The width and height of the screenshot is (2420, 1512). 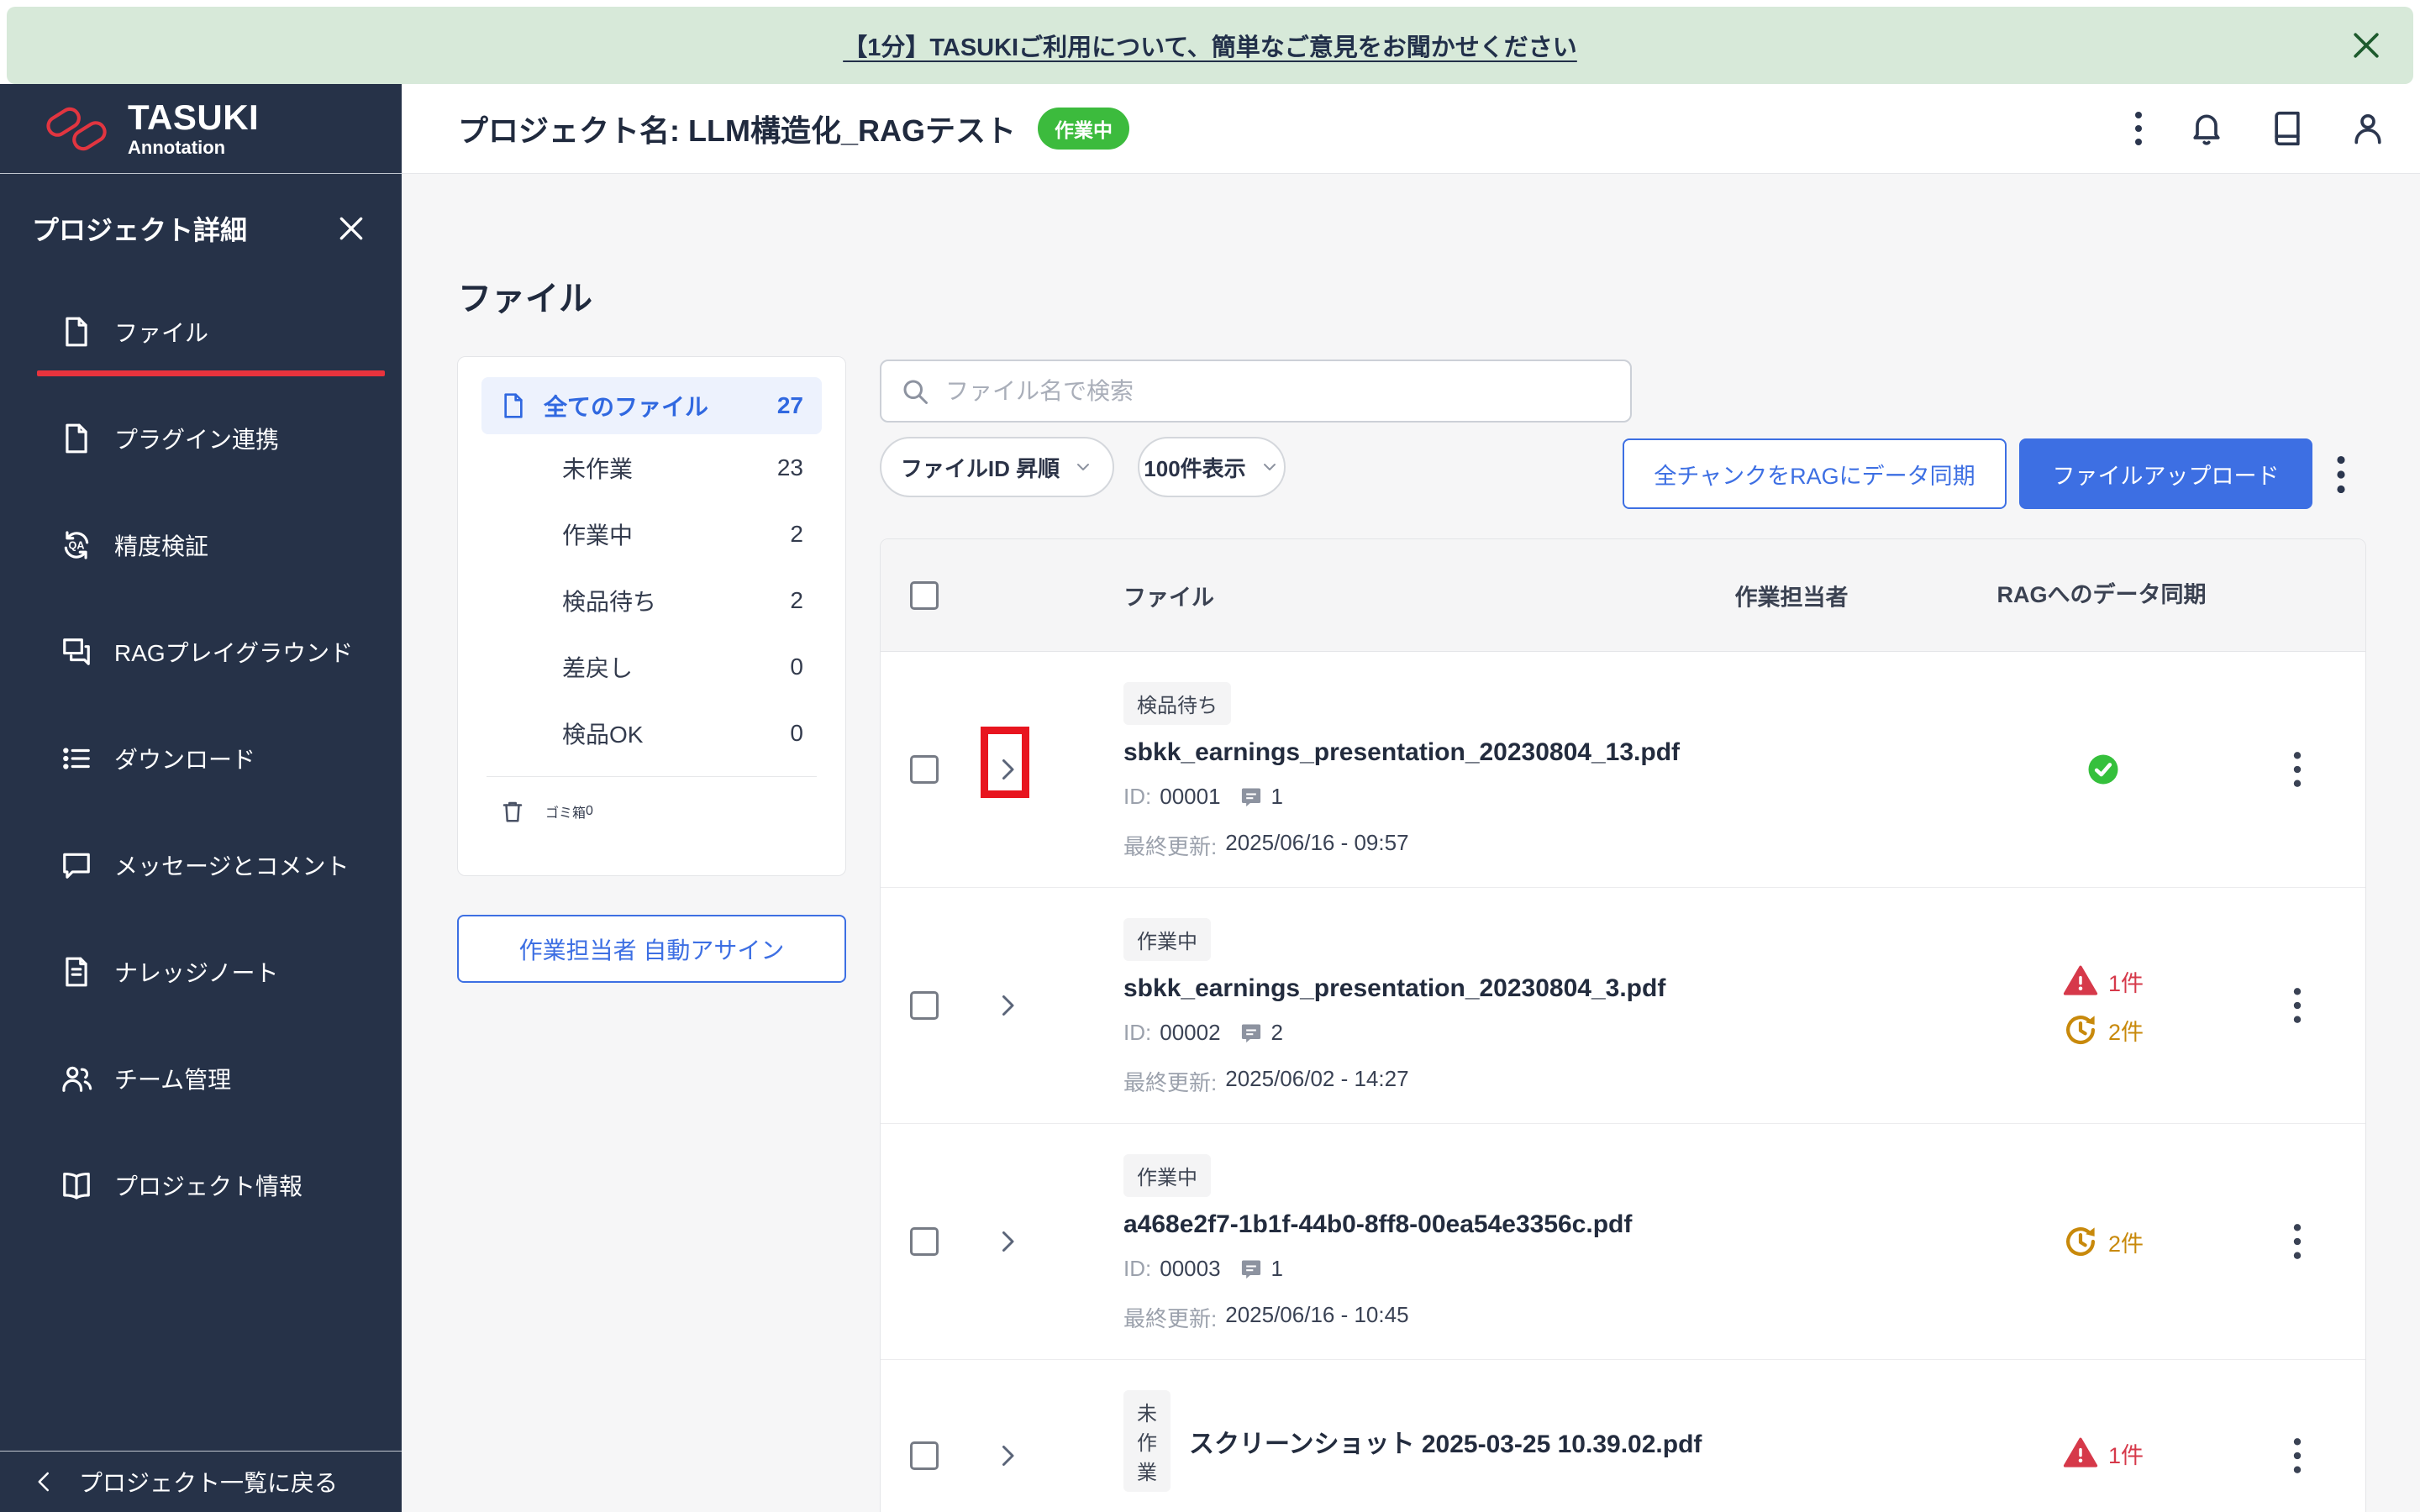 What do you see at coordinates (651, 467) in the screenshot?
I see `filter-not-started: 未作業 23` at bounding box center [651, 467].